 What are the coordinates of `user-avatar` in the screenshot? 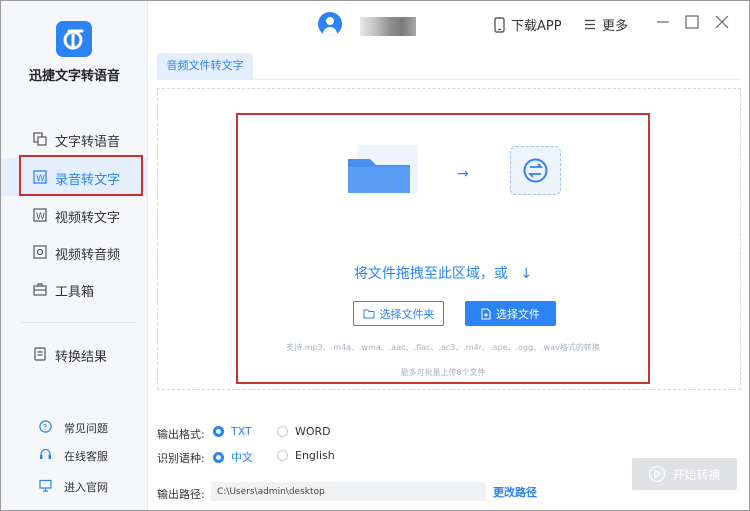 It's located at (330, 24).